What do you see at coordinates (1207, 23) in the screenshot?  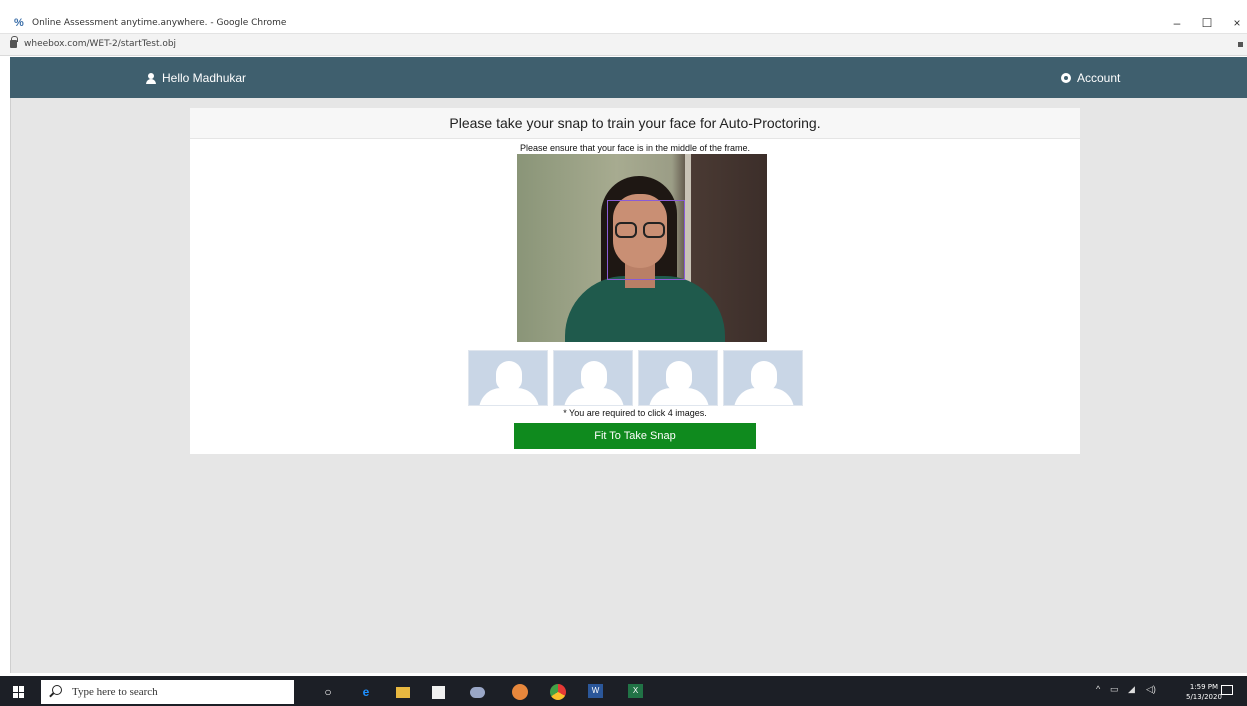 I see `maximize-button: ☐` at bounding box center [1207, 23].